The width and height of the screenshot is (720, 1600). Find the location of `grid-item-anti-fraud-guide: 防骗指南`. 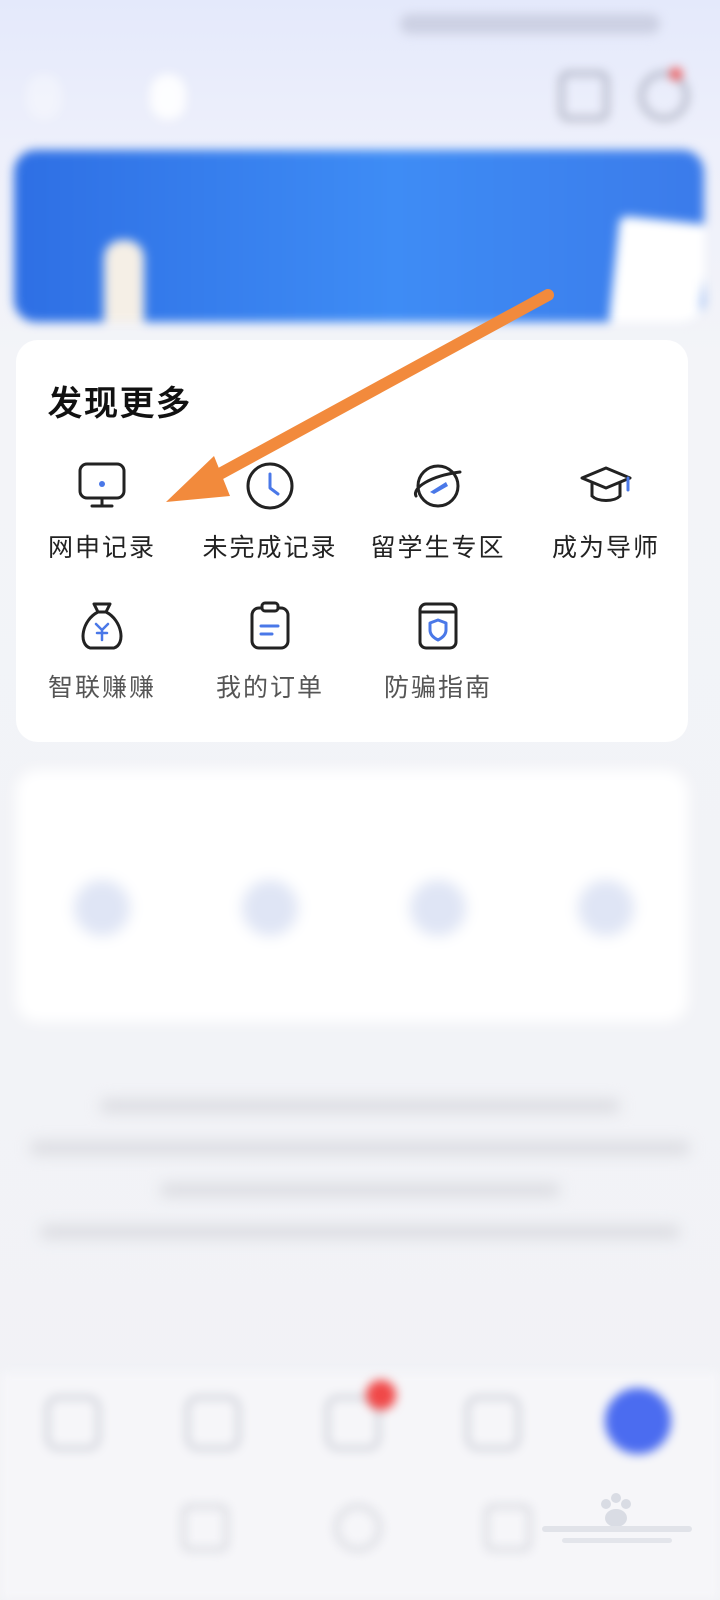

grid-item-anti-fraud-guide: 防骗指南 is located at coordinates (438, 658).